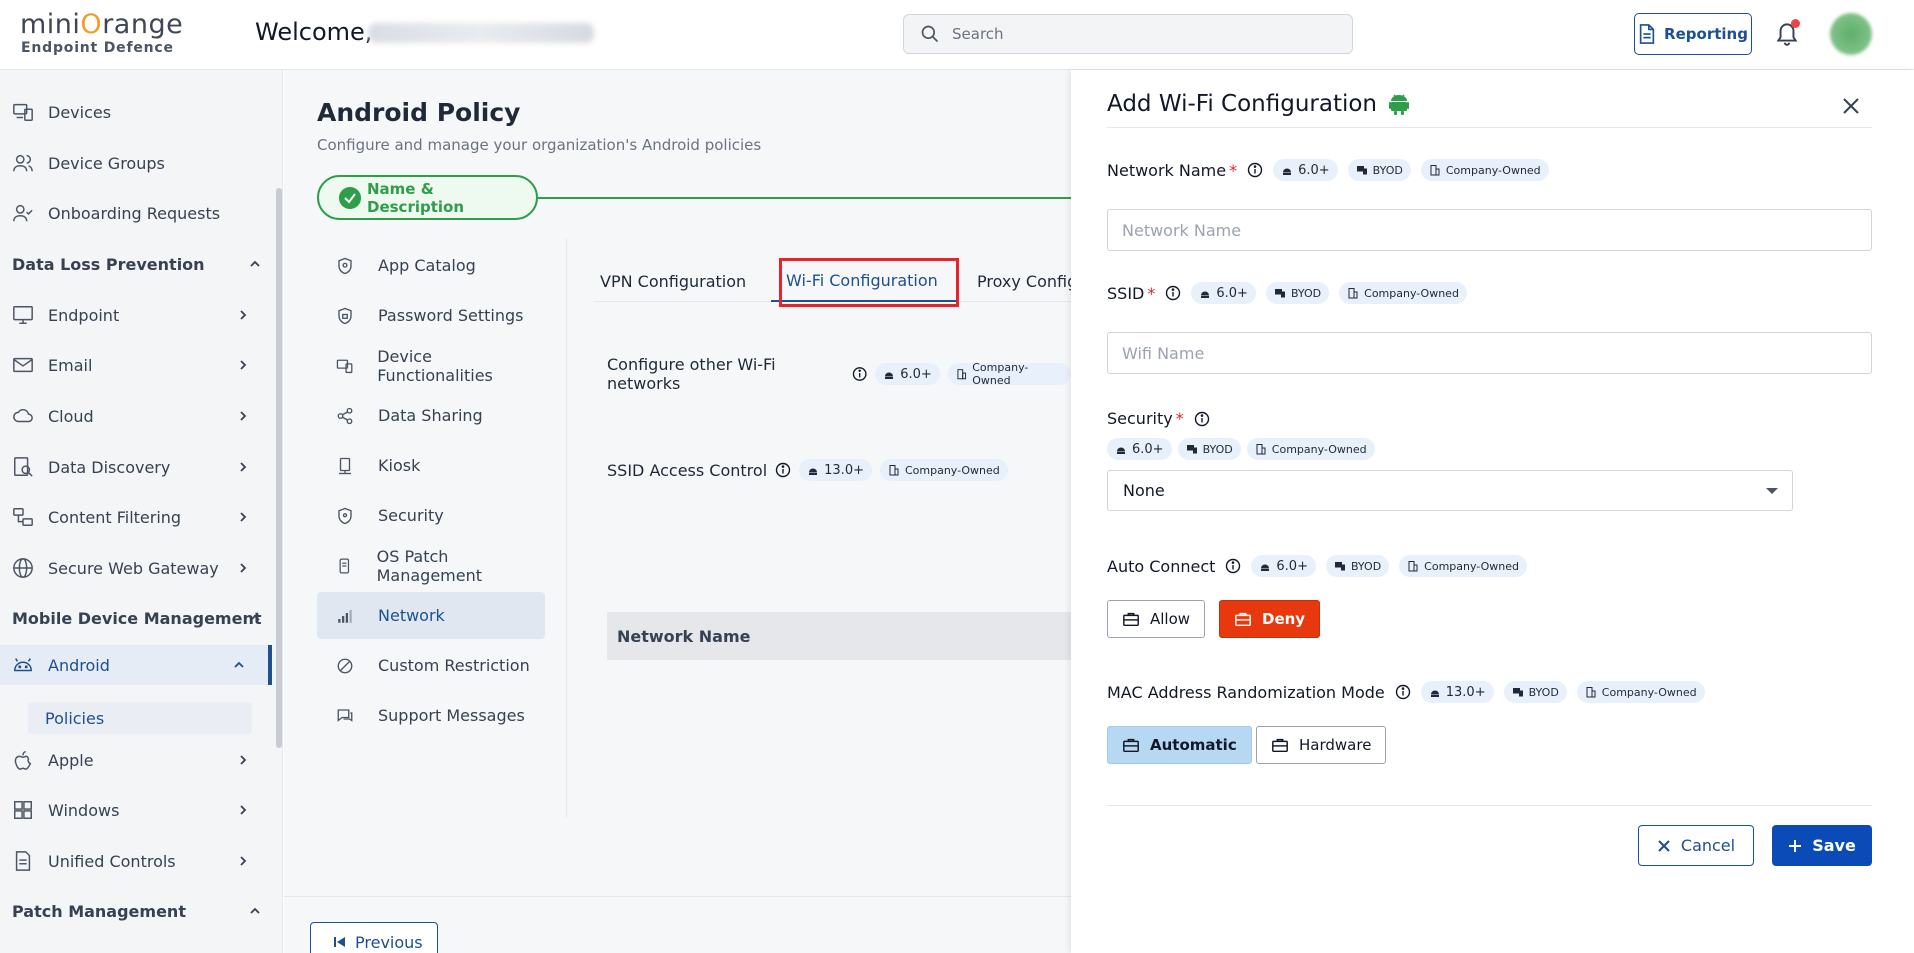 The height and width of the screenshot is (953, 1914). What do you see at coordinates (813, 471) in the screenshot?
I see `android-icon` at bounding box center [813, 471].